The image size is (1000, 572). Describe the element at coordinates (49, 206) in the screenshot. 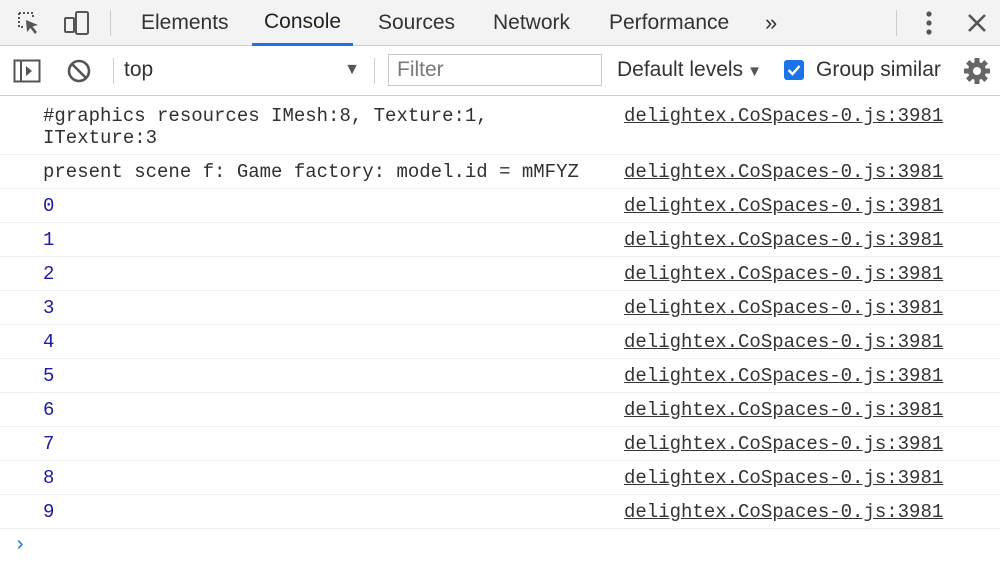

I see `message-text: 0` at that location.